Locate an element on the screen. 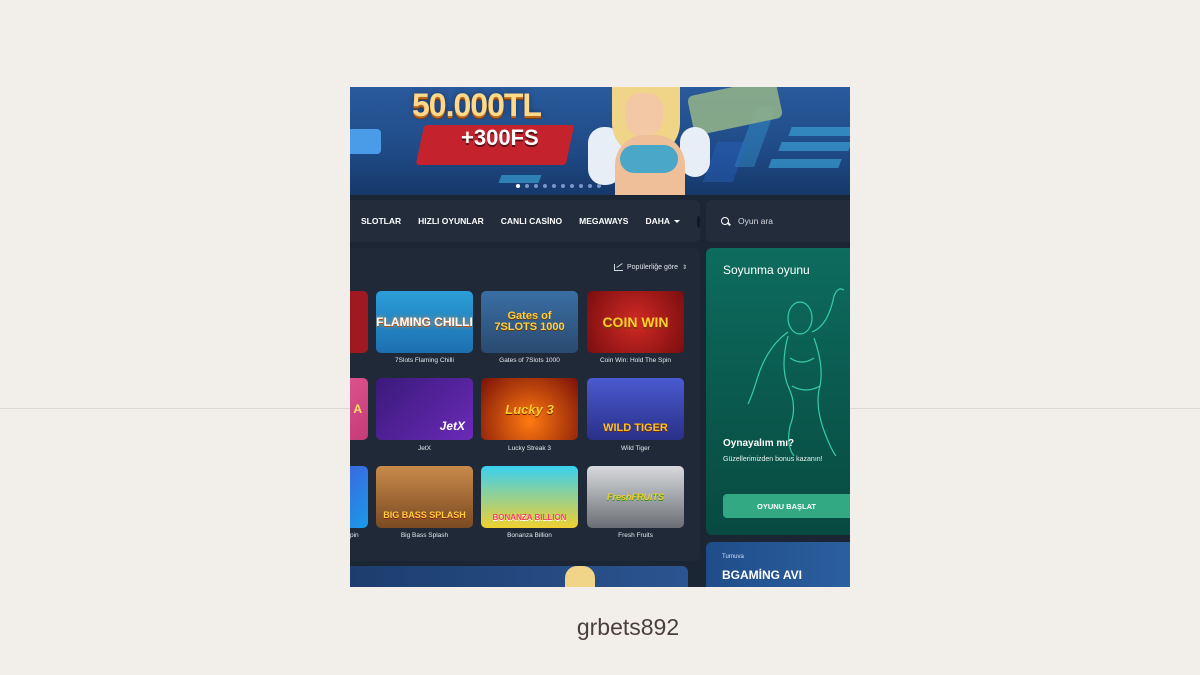  game-title: Big Bass Splash is located at coordinates (424, 535).